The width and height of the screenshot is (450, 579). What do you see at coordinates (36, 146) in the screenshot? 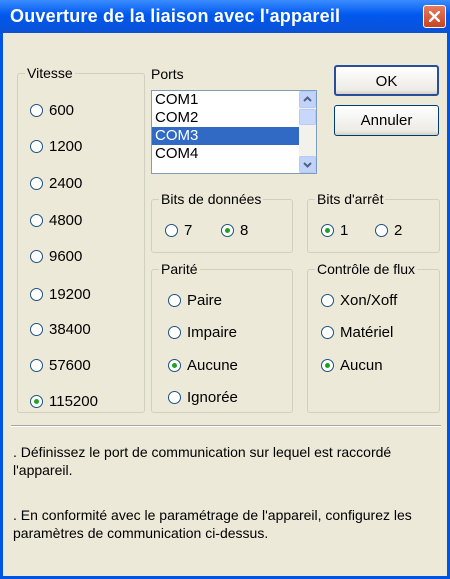
I see `speed-radio-1200-circle` at bounding box center [36, 146].